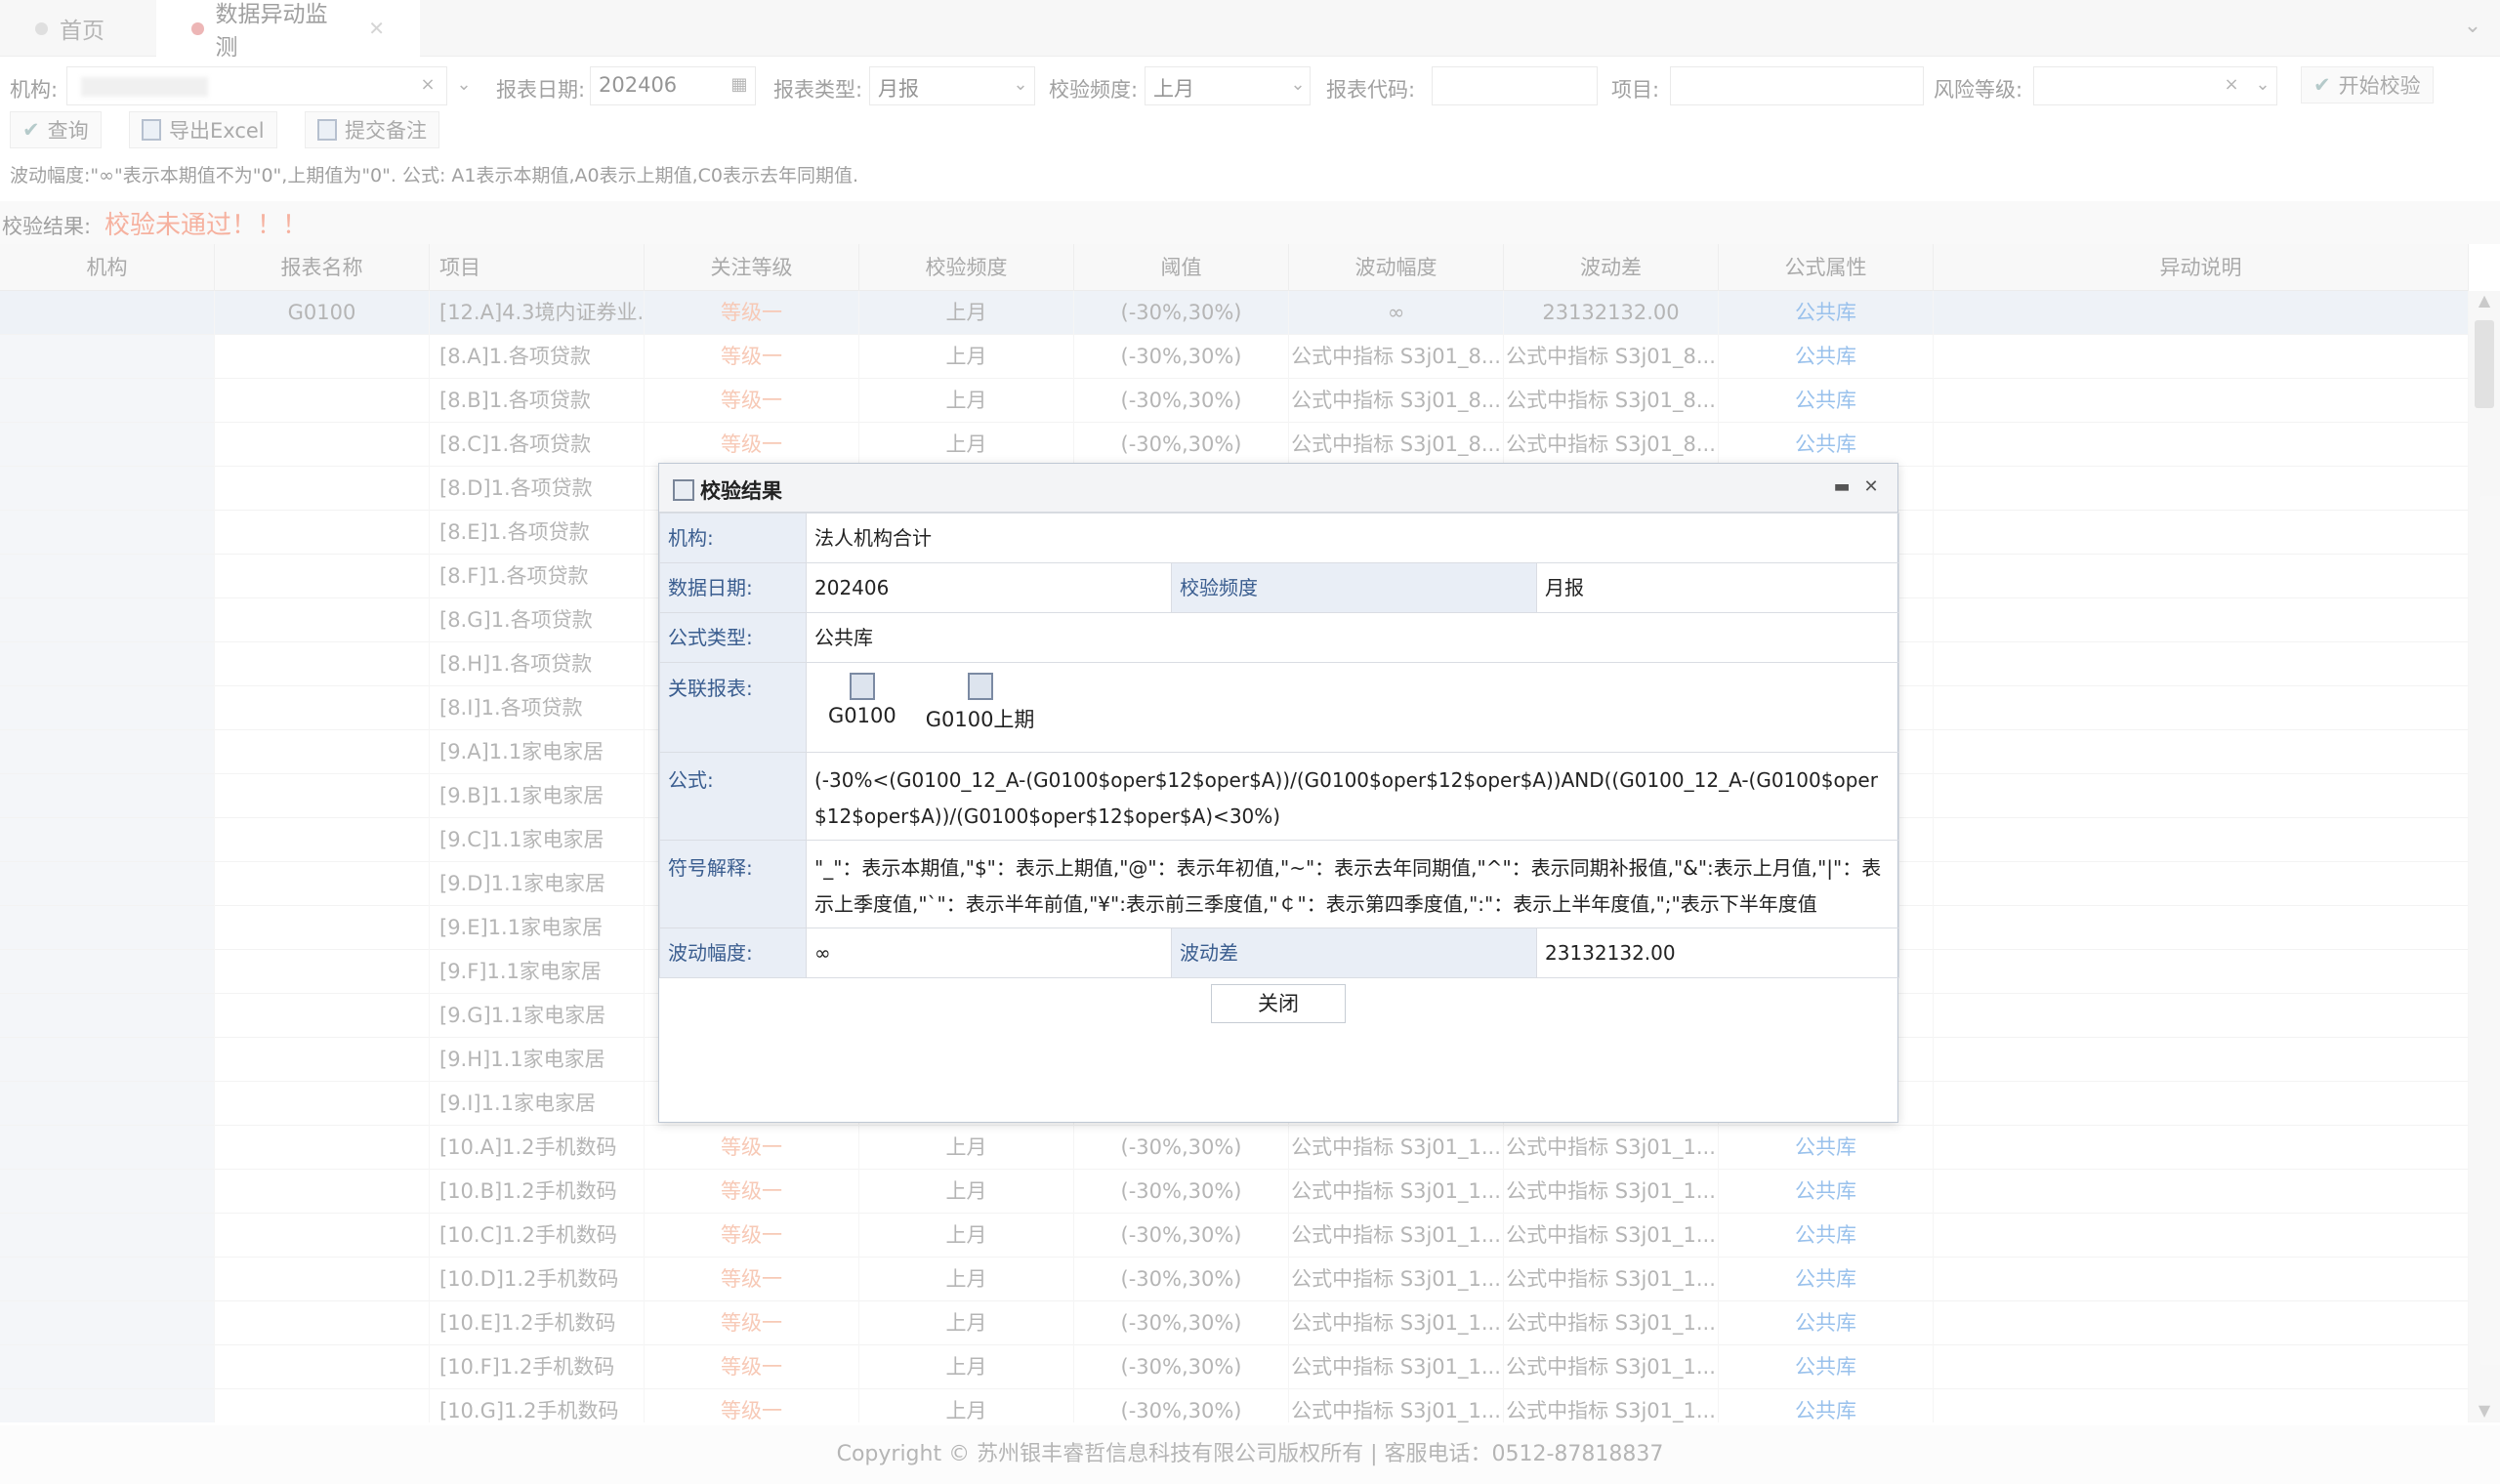 Image resolution: width=2500 pixels, height=1484 pixels. Describe the element at coordinates (989, 588) in the screenshot. I see `date-value: 202406` at that location.